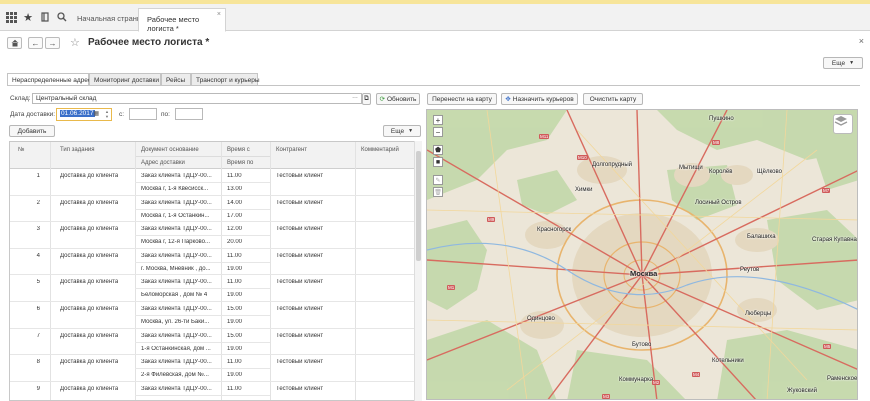 The image size is (870, 401). Describe the element at coordinates (418, 271) in the screenshot. I see `table-scrollbar` at that location.